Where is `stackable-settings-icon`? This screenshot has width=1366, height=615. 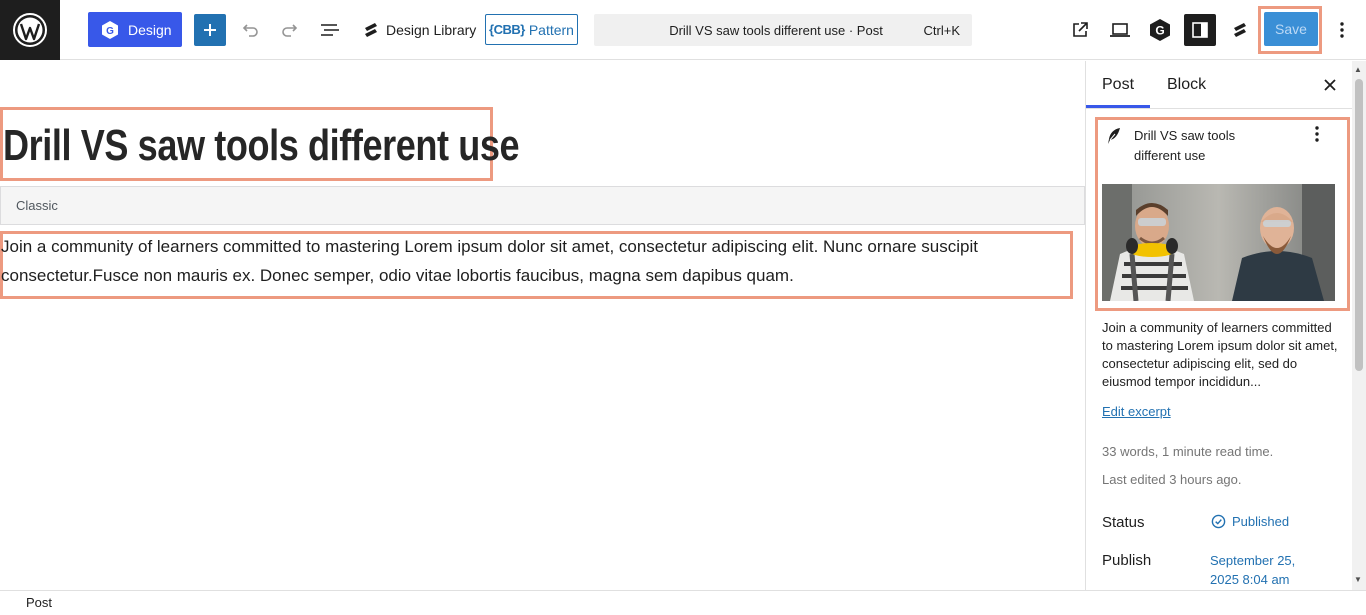 stackable-settings-icon is located at coordinates (1240, 30).